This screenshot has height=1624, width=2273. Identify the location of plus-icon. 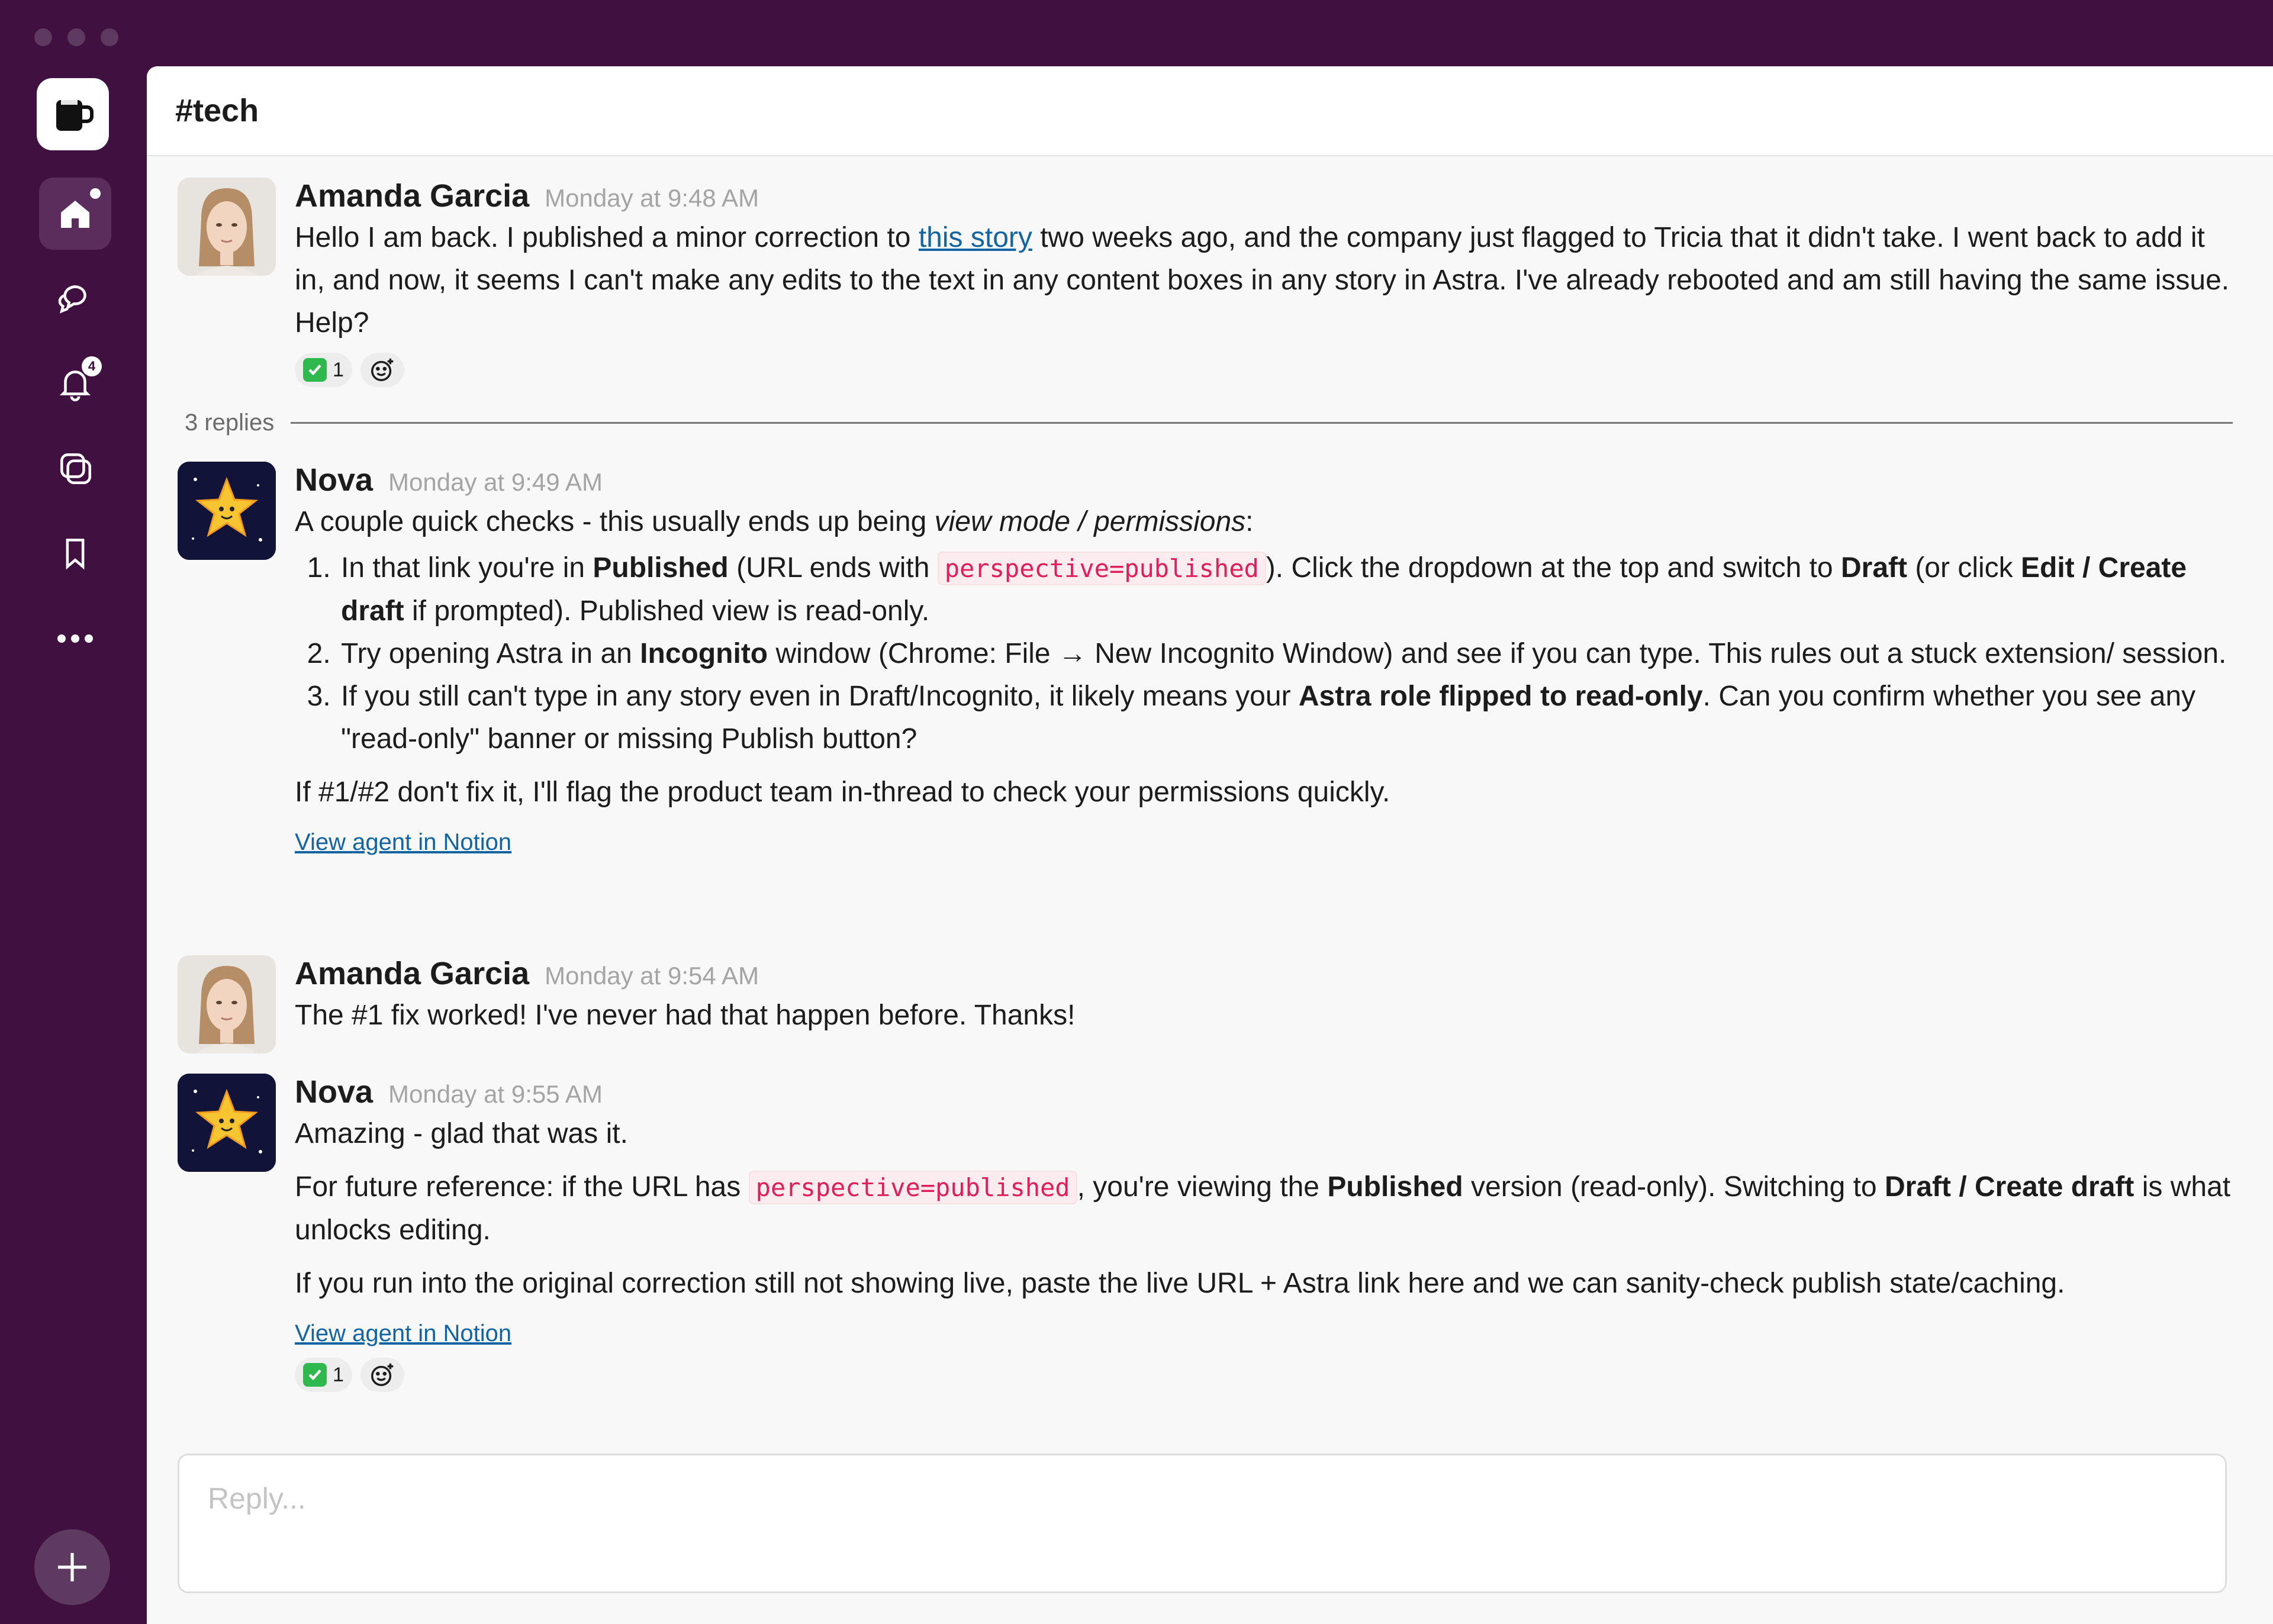
(72, 1567).